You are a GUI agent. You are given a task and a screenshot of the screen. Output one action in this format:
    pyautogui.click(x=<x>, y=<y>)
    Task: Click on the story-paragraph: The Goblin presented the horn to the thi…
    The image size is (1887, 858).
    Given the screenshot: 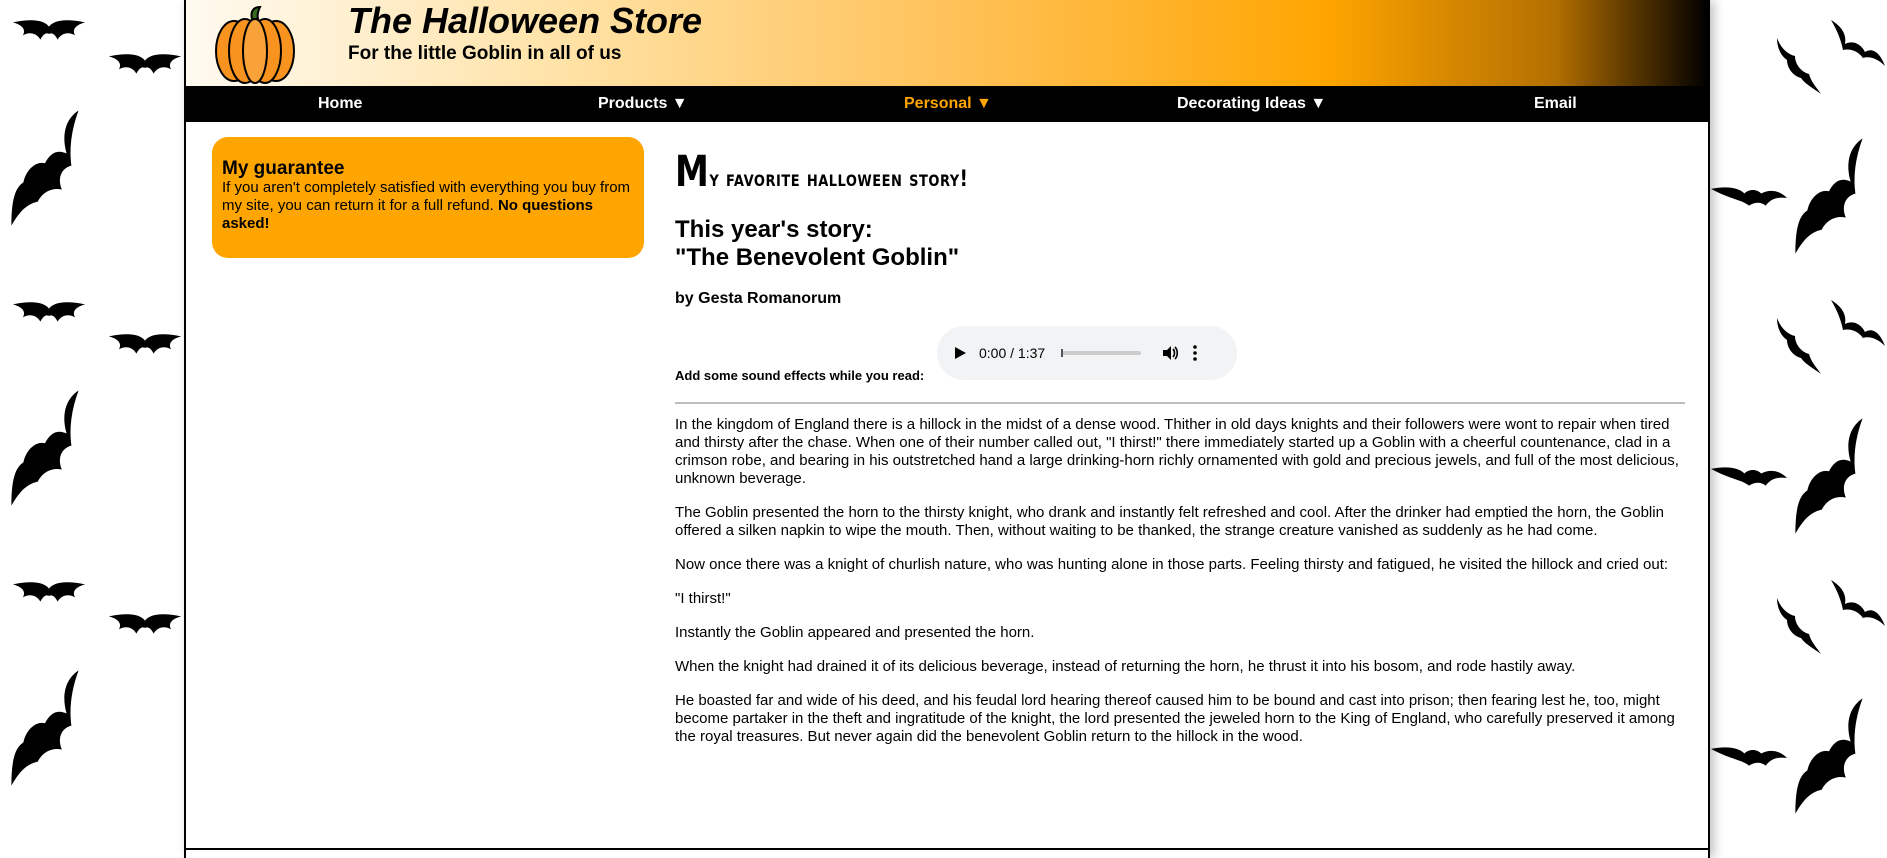 What is the action you would take?
    pyautogui.click(x=1169, y=521)
    